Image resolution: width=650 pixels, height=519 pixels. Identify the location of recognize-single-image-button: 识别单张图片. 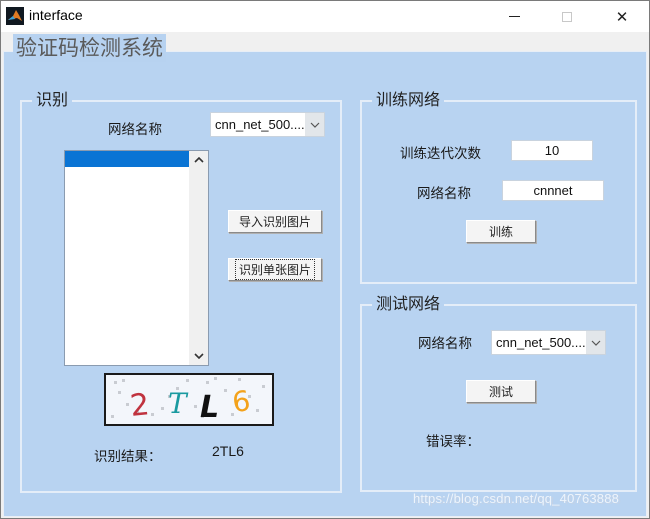
(275, 269).